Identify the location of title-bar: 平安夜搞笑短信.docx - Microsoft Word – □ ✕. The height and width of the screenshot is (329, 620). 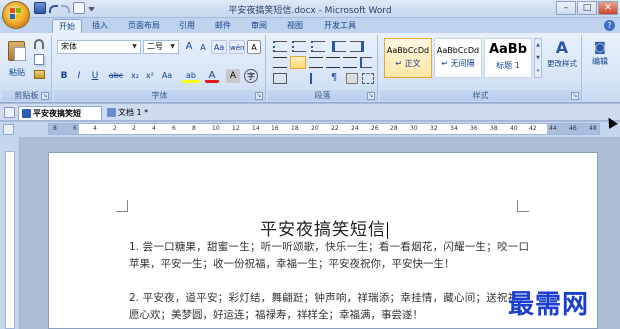
(310, 9).